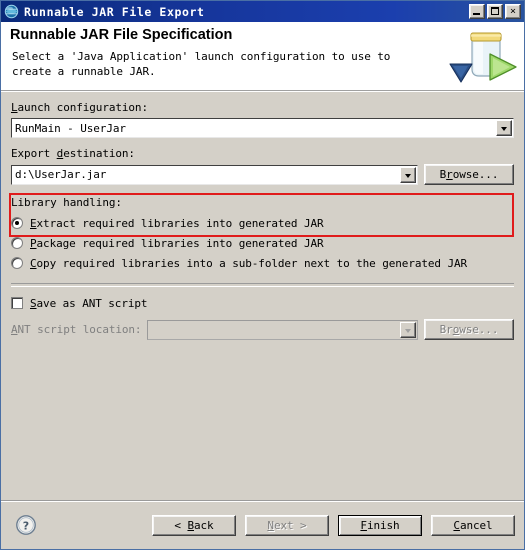 This screenshot has width=525, height=550. I want to click on jar-export-illustration, so click(484, 56).